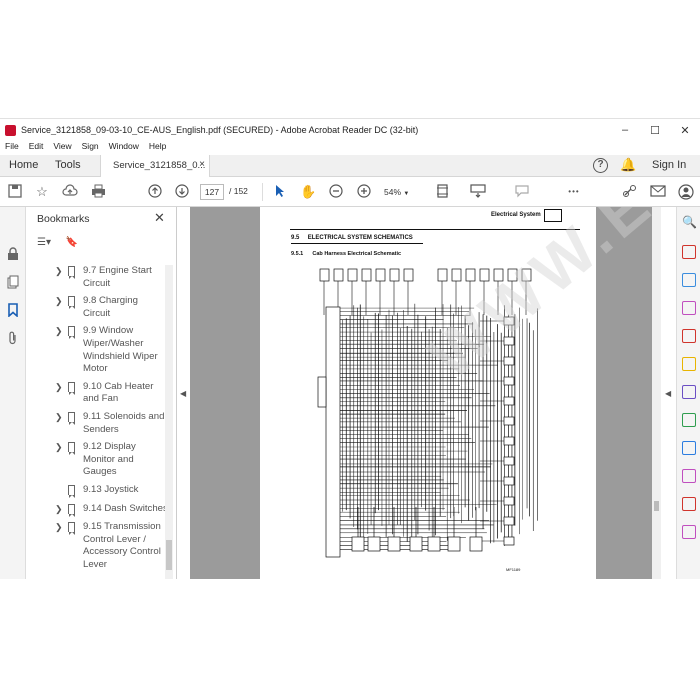  Describe the element at coordinates (125, 508) in the screenshot. I see `bookmark-label: 9.14 Dash Switches` at that location.